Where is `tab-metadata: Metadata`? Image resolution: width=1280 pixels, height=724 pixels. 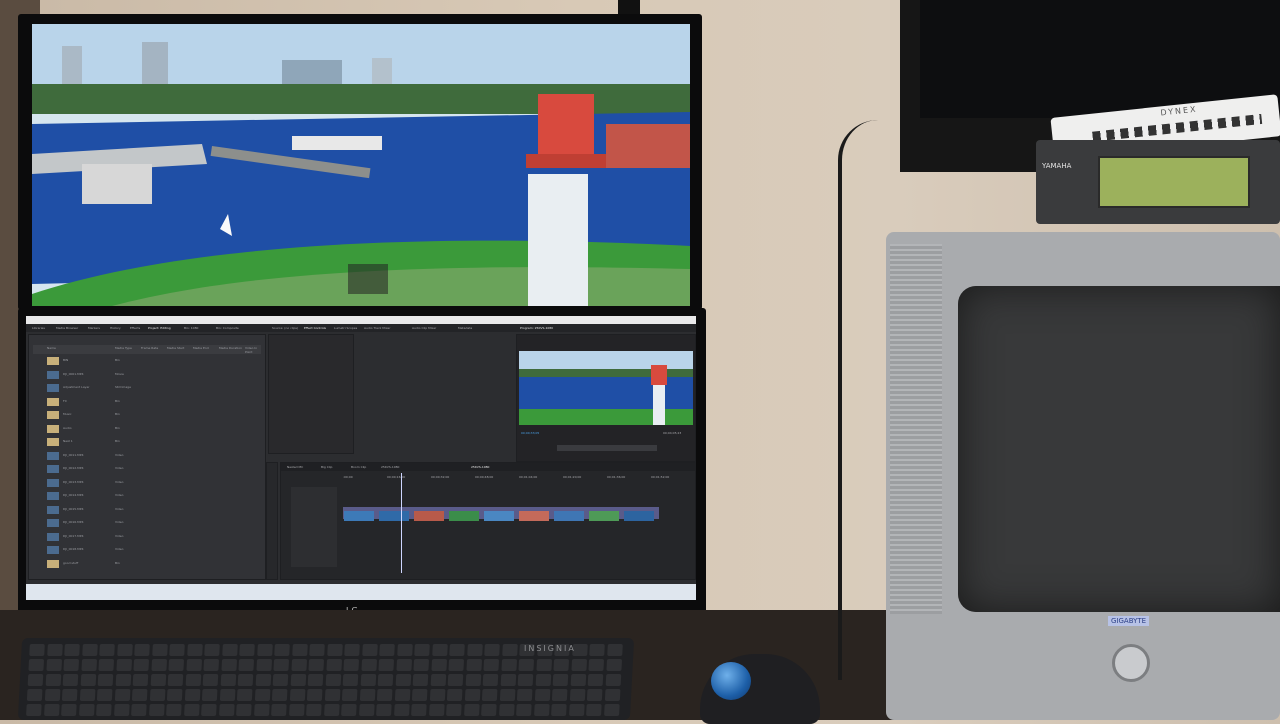
tab-metadata: Metadata is located at coordinates (465, 328).